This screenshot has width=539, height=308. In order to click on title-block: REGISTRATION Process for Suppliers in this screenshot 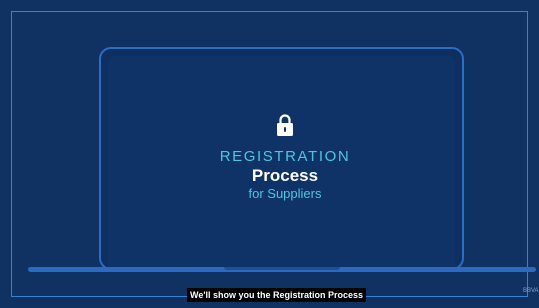, I will do `click(285, 174)`.